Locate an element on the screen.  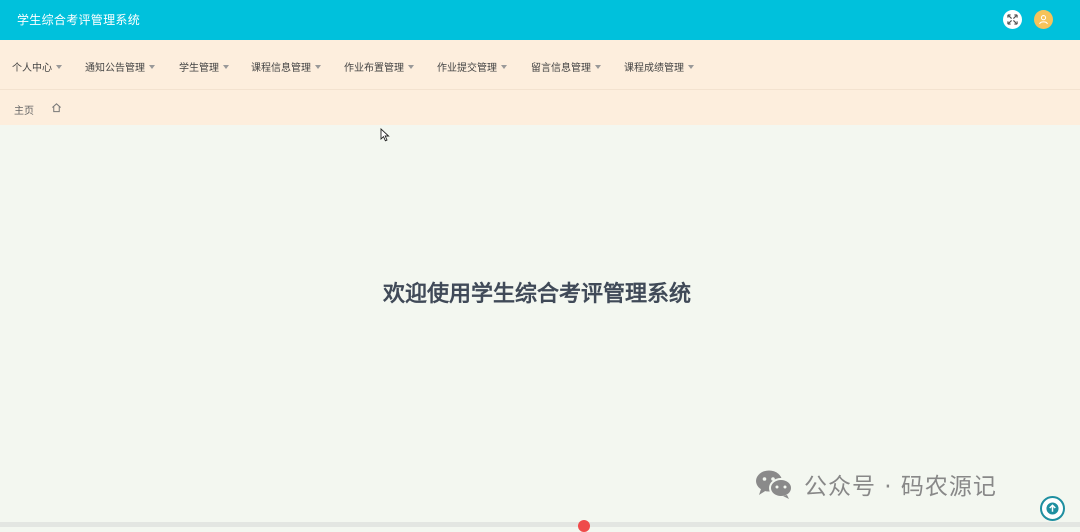
back-to-top-button is located at coordinates (1052, 508).